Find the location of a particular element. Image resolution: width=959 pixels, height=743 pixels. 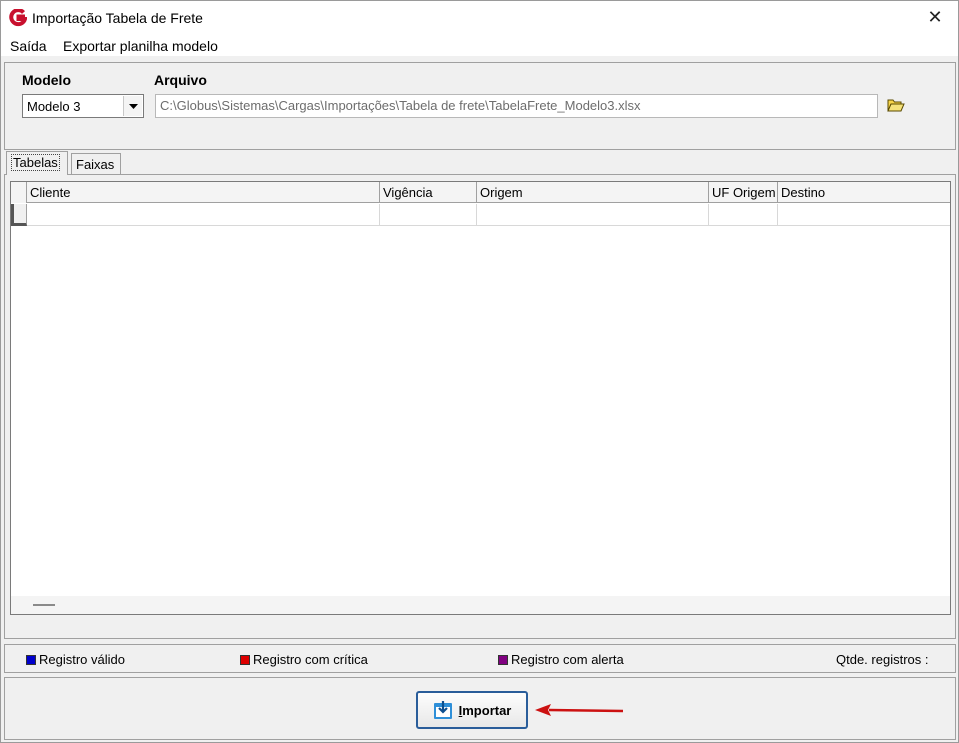

legend-critical: Registro com crítica is located at coordinates (304, 659).